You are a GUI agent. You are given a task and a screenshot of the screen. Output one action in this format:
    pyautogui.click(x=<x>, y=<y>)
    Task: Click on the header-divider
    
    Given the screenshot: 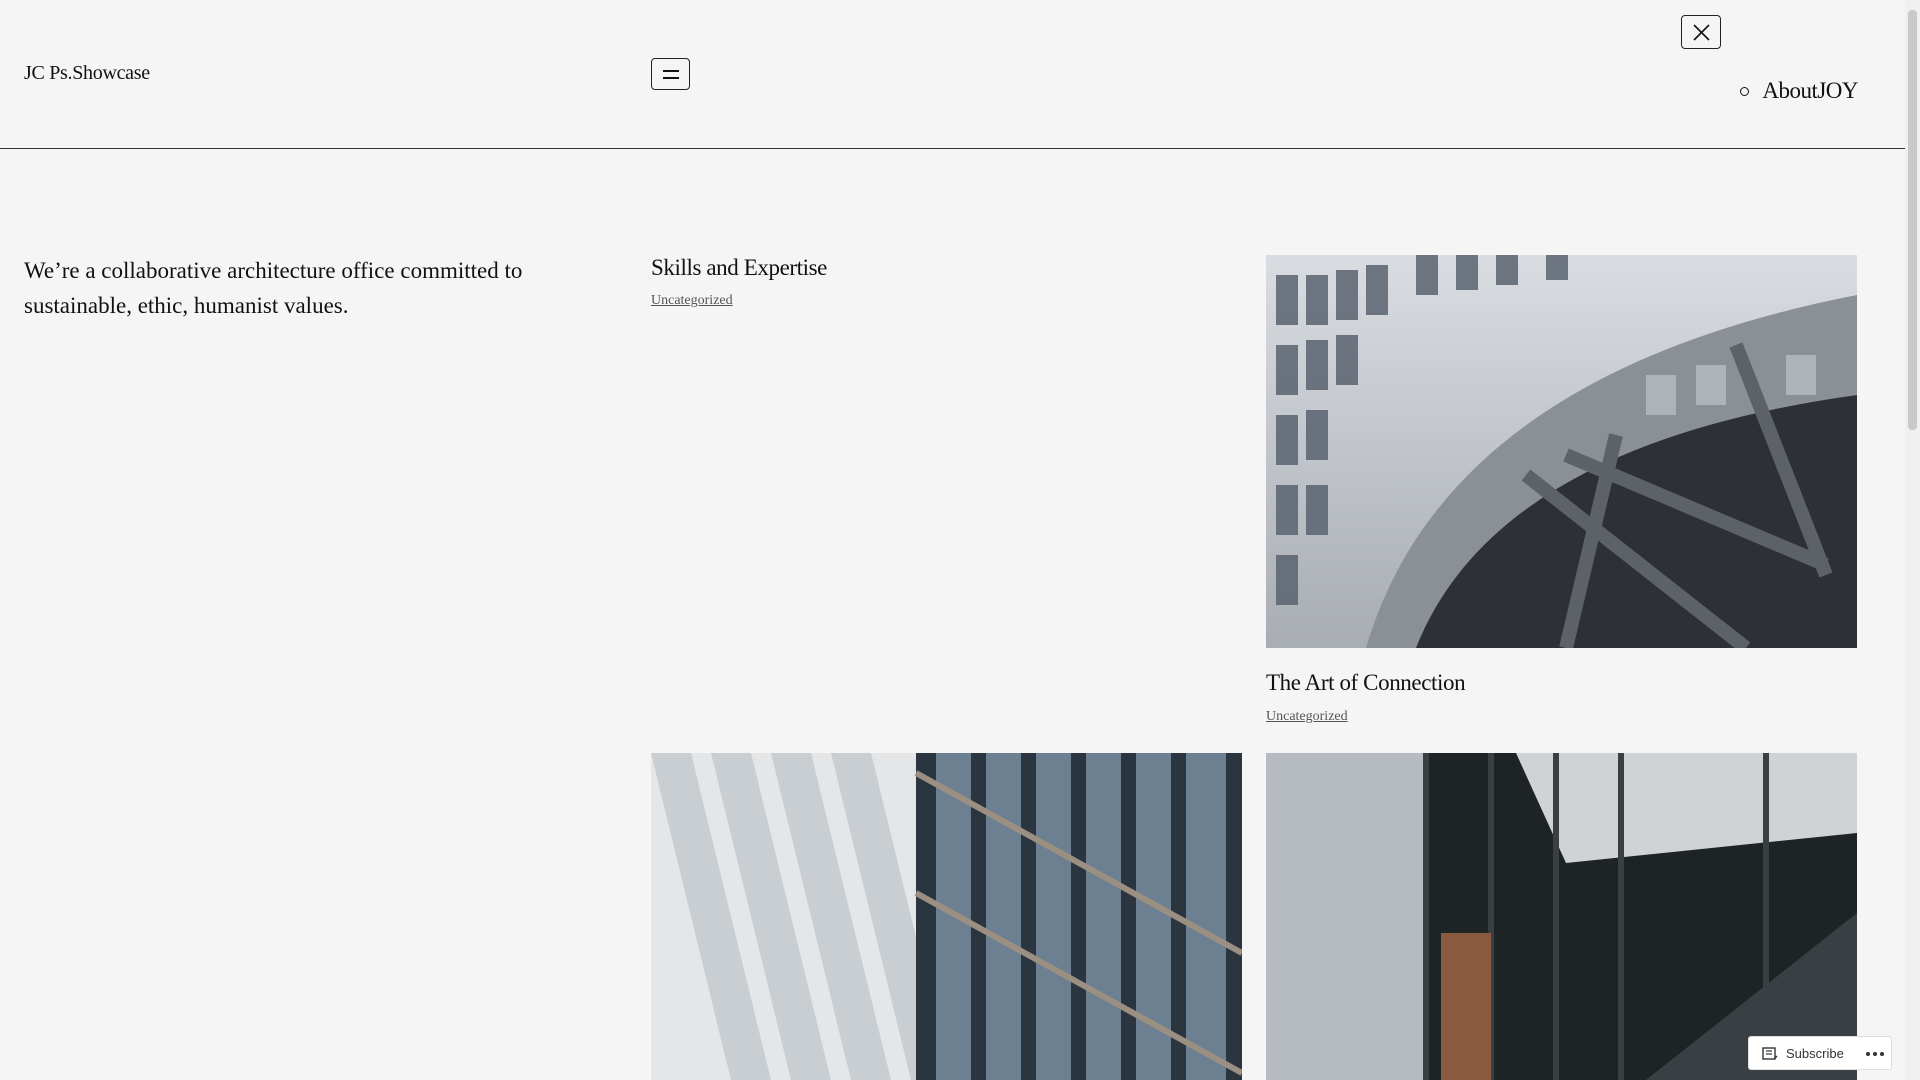 What is the action you would take?
    pyautogui.click(x=952, y=148)
    